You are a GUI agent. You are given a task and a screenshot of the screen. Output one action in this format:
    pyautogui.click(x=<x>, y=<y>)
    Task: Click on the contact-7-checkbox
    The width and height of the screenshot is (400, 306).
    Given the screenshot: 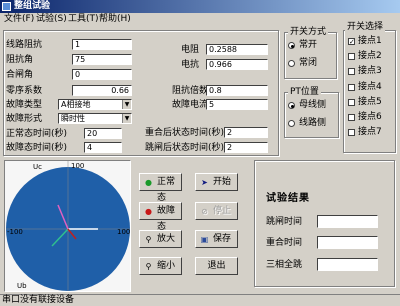 What is the action you would take?
    pyautogui.click(x=351, y=132)
    